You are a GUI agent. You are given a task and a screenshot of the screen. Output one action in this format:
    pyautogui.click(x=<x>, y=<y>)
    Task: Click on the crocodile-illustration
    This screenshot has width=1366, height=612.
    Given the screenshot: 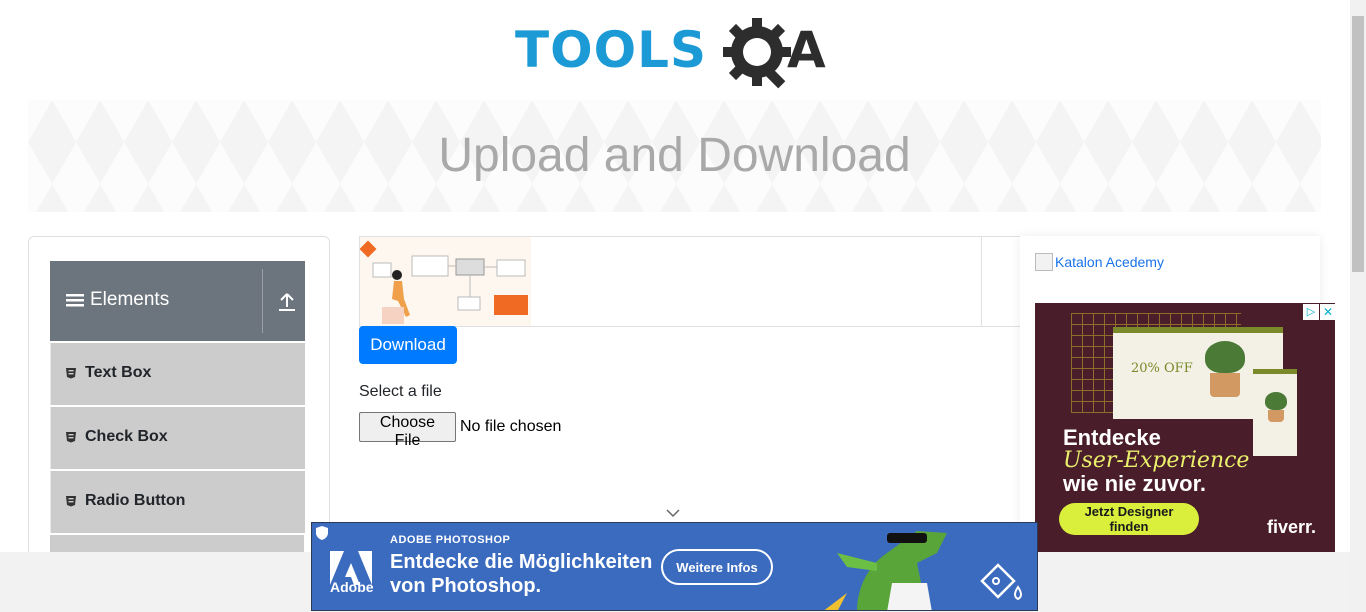 What is the action you would take?
    pyautogui.click(x=885, y=570)
    